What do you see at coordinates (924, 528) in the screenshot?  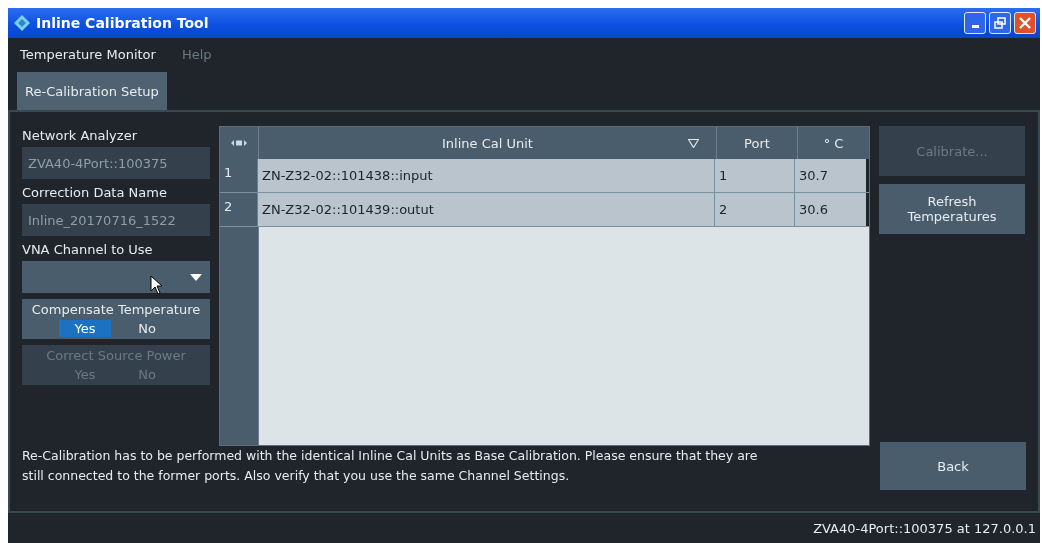 I see `status-text: ZVA40-4Port::100375 at 127.0.0.1` at bounding box center [924, 528].